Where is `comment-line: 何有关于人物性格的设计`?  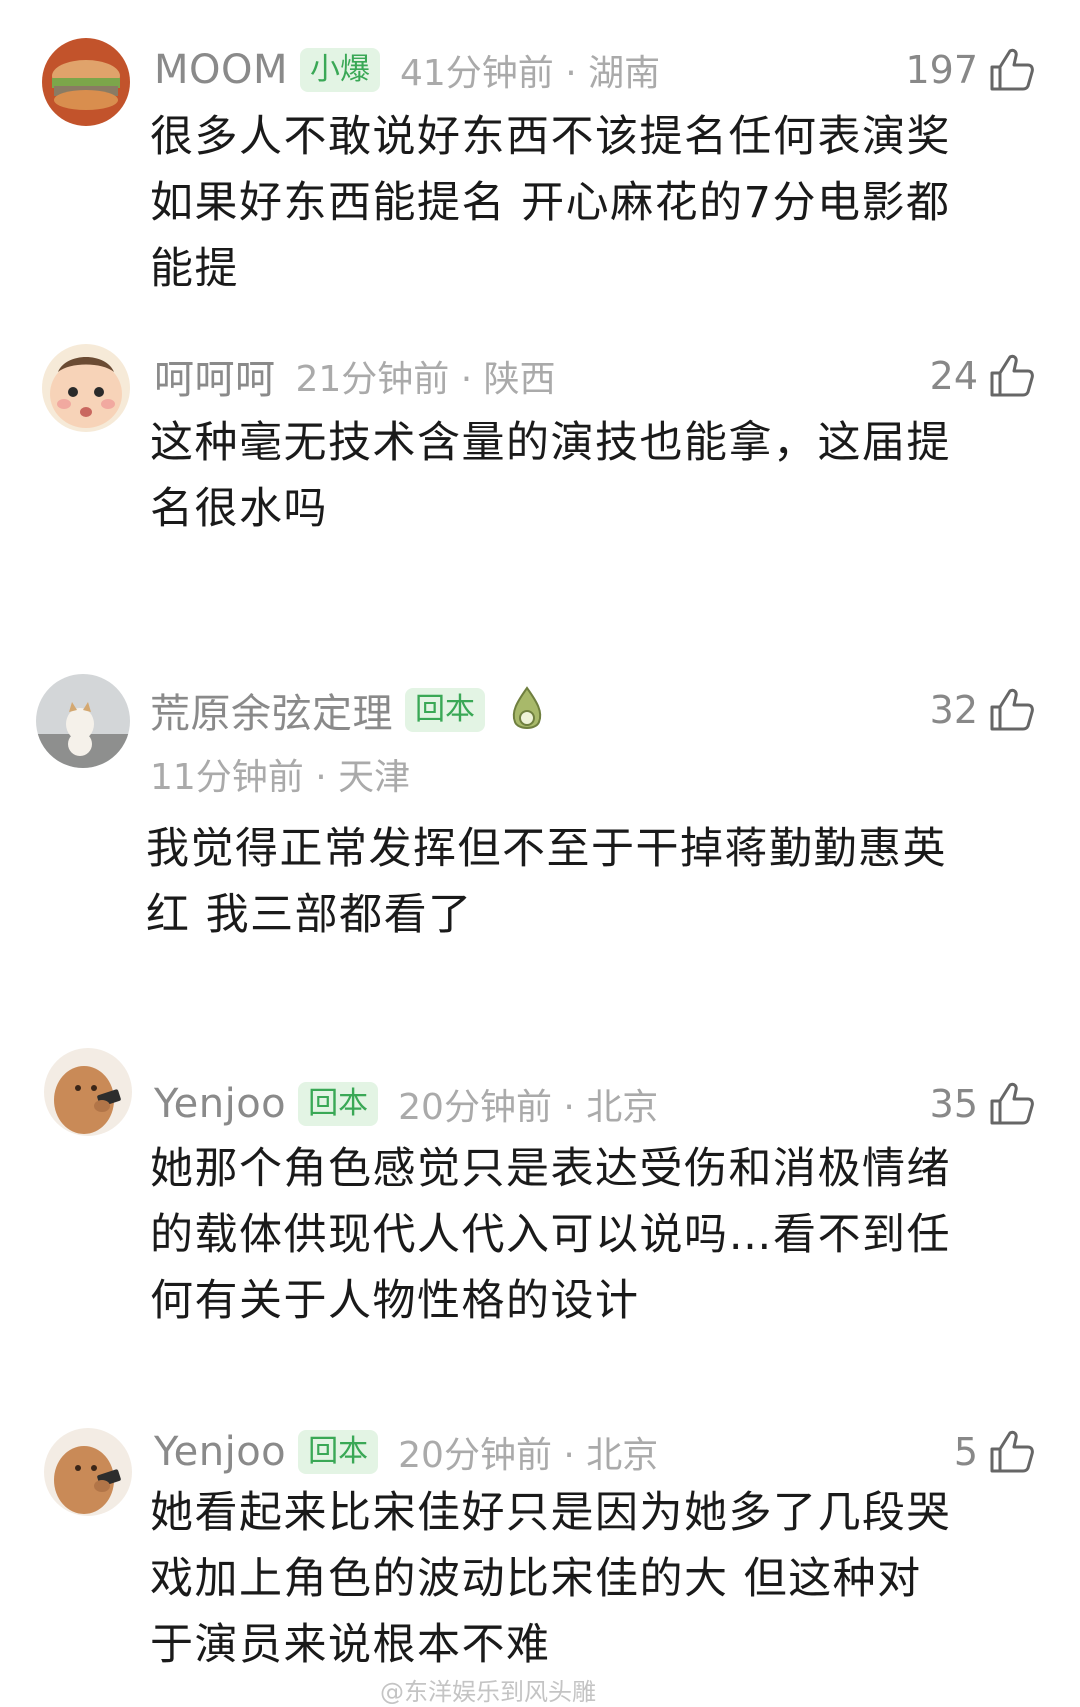
comment-line: 何有关于人物性格的设计 is located at coordinates (395, 1301).